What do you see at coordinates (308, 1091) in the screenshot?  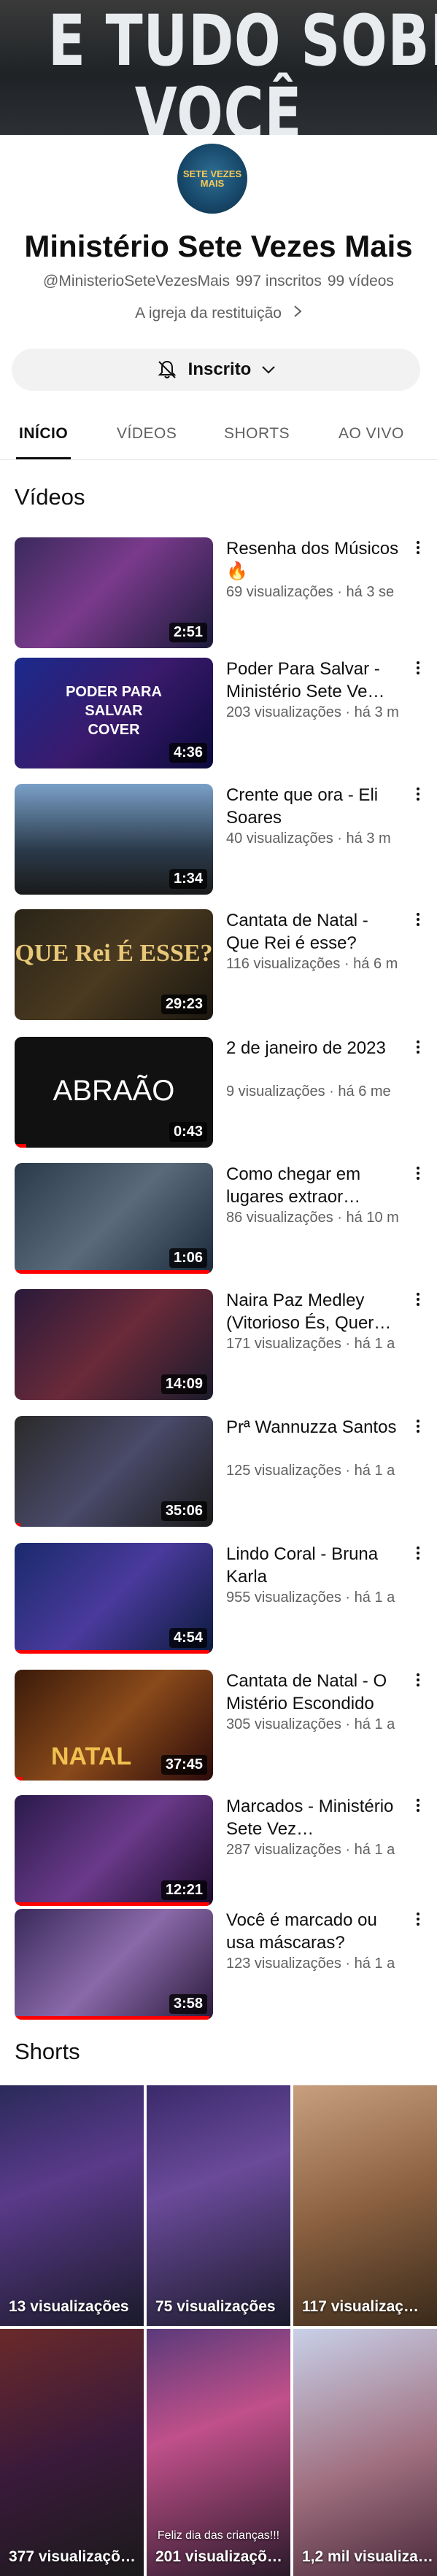 I see `video-meta: 9 visualizações · há 6 me` at bounding box center [308, 1091].